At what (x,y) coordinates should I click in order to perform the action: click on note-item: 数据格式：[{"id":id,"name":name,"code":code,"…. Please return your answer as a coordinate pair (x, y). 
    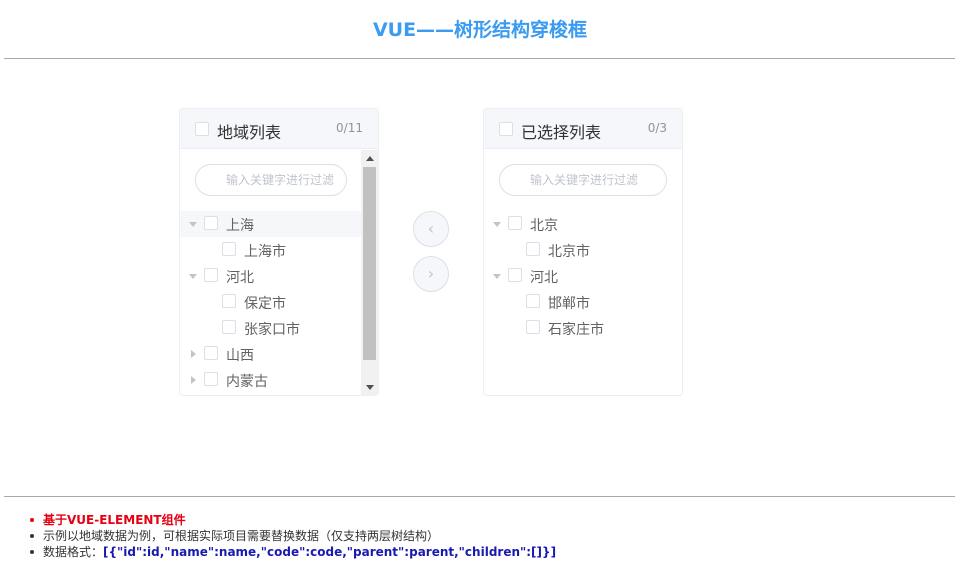
    Looking at the image, I should click on (292, 552).